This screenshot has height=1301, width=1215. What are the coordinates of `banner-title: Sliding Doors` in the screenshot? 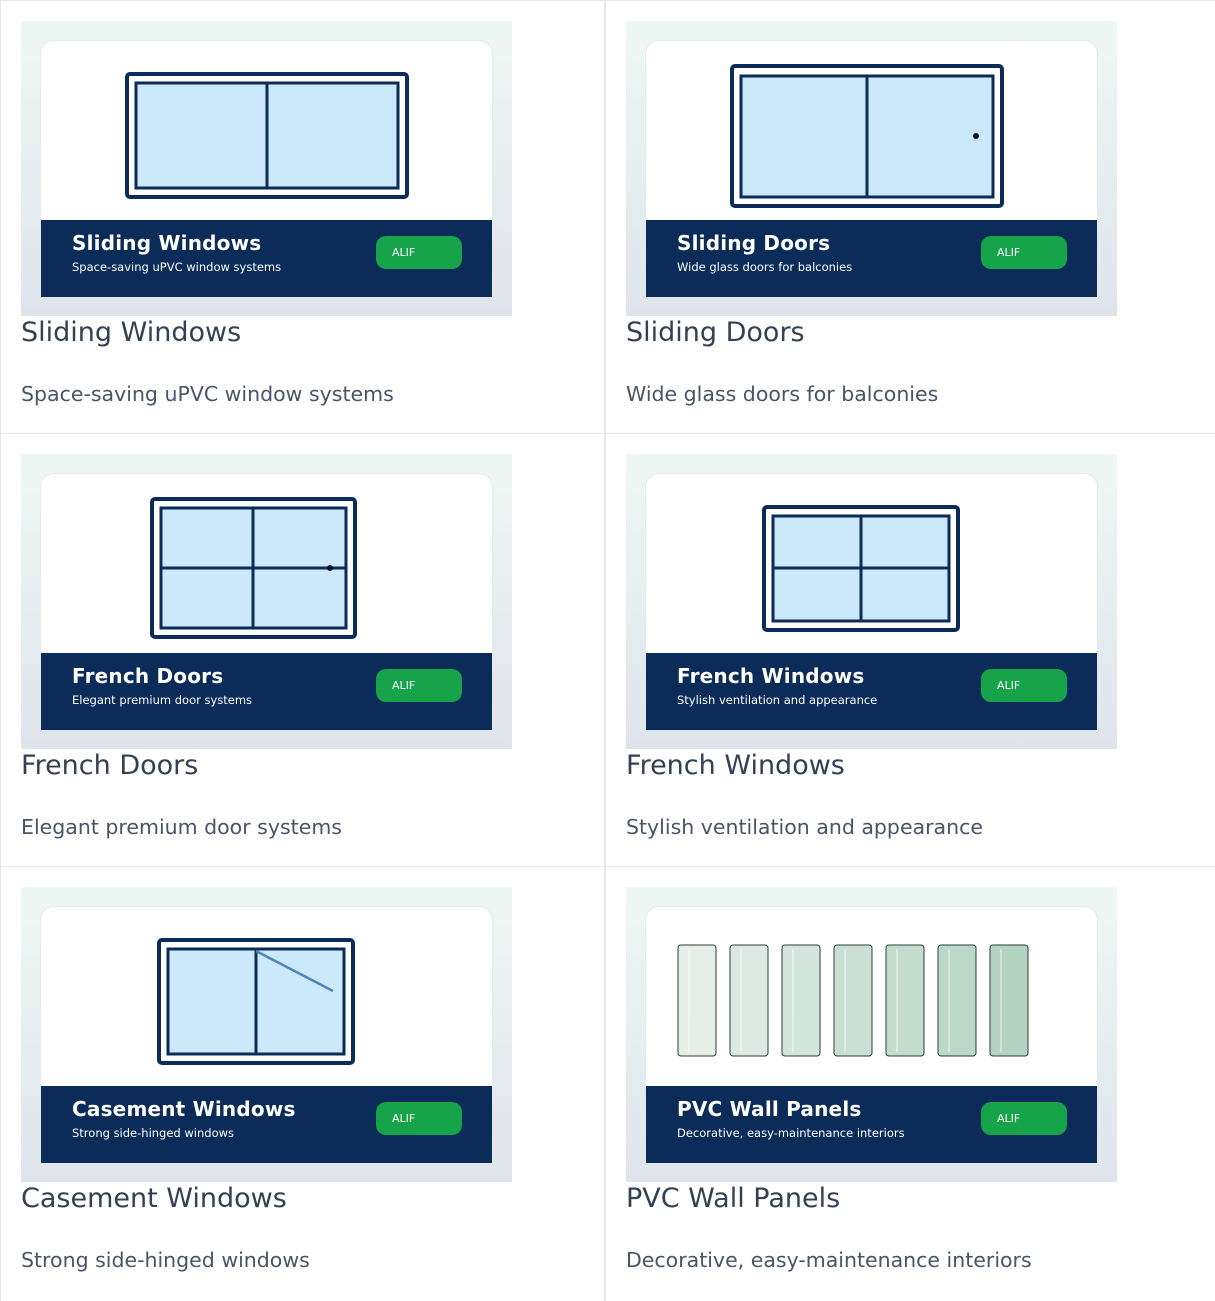 It's located at (754, 243).